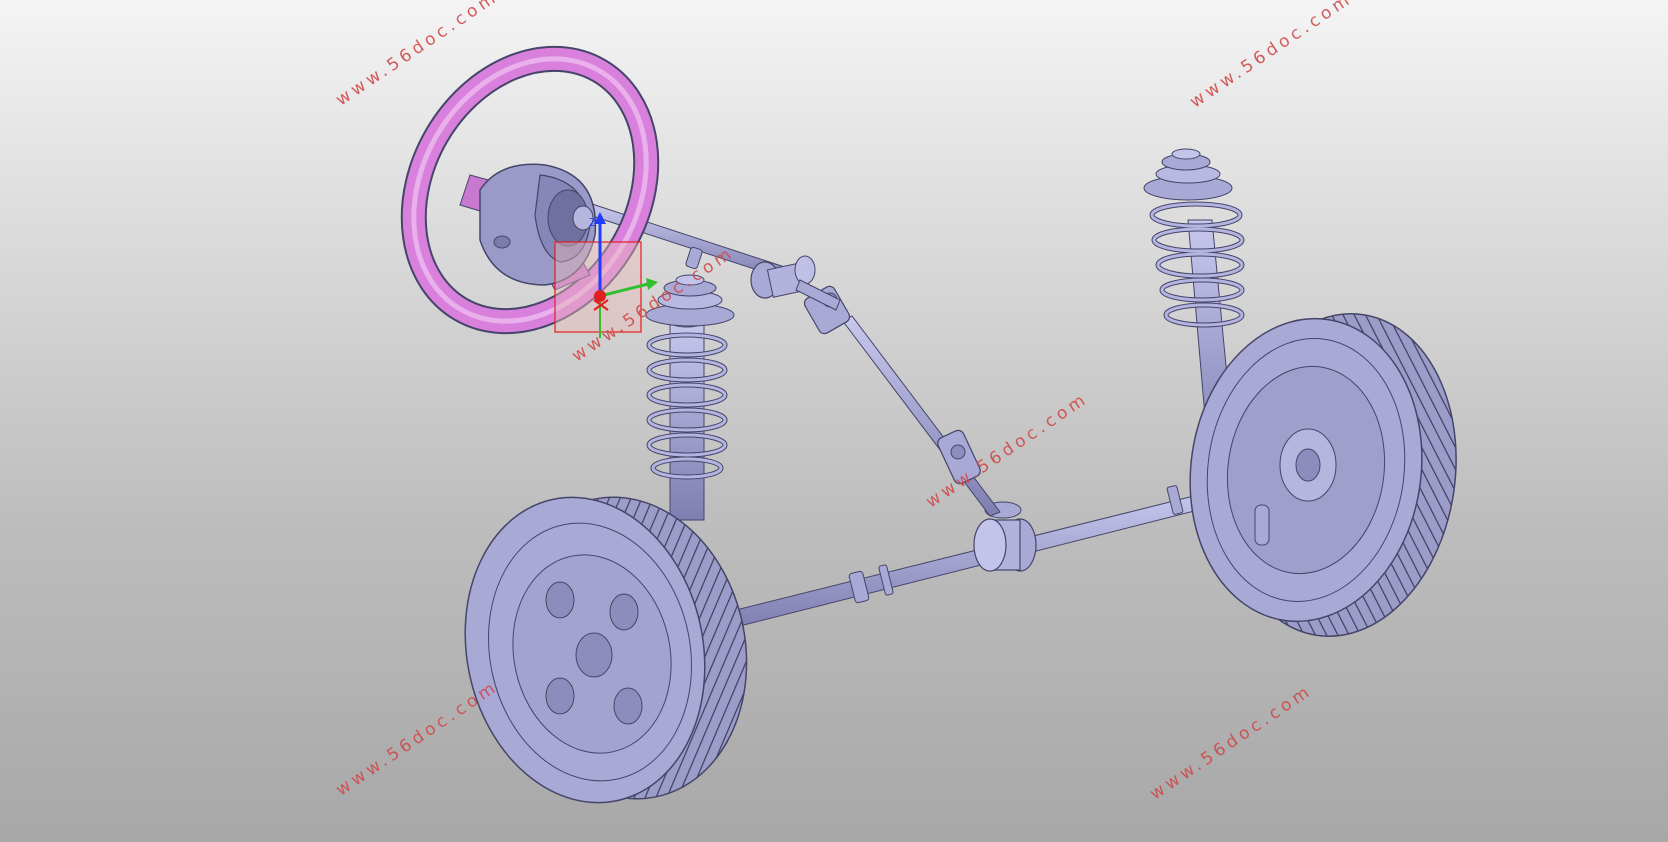  Describe the element at coordinates (606, 649) in the screenshot. I see `left-wheel` at that location.